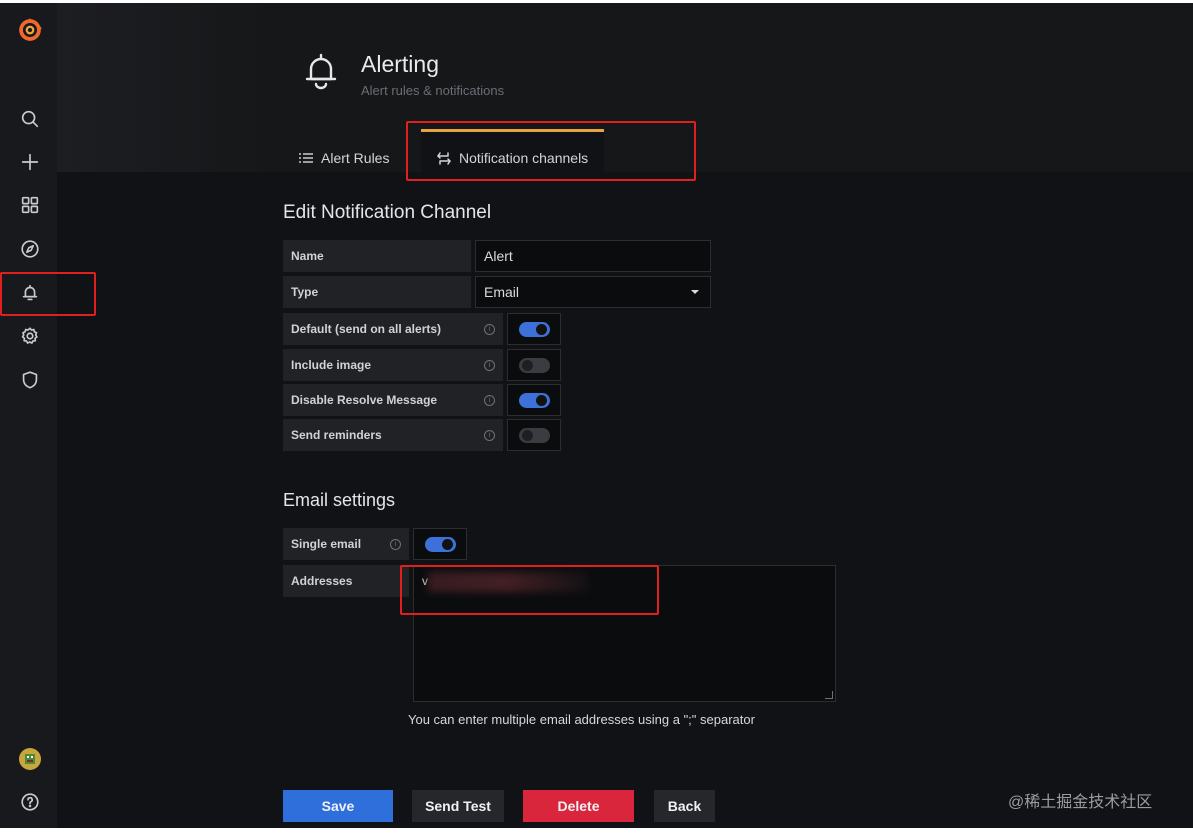 This screenshot has height=834, width=1193. What do you see at coordinates (684, 806) in the screenshot?
I see `back-button: Back` at bounding box center [684, 806].